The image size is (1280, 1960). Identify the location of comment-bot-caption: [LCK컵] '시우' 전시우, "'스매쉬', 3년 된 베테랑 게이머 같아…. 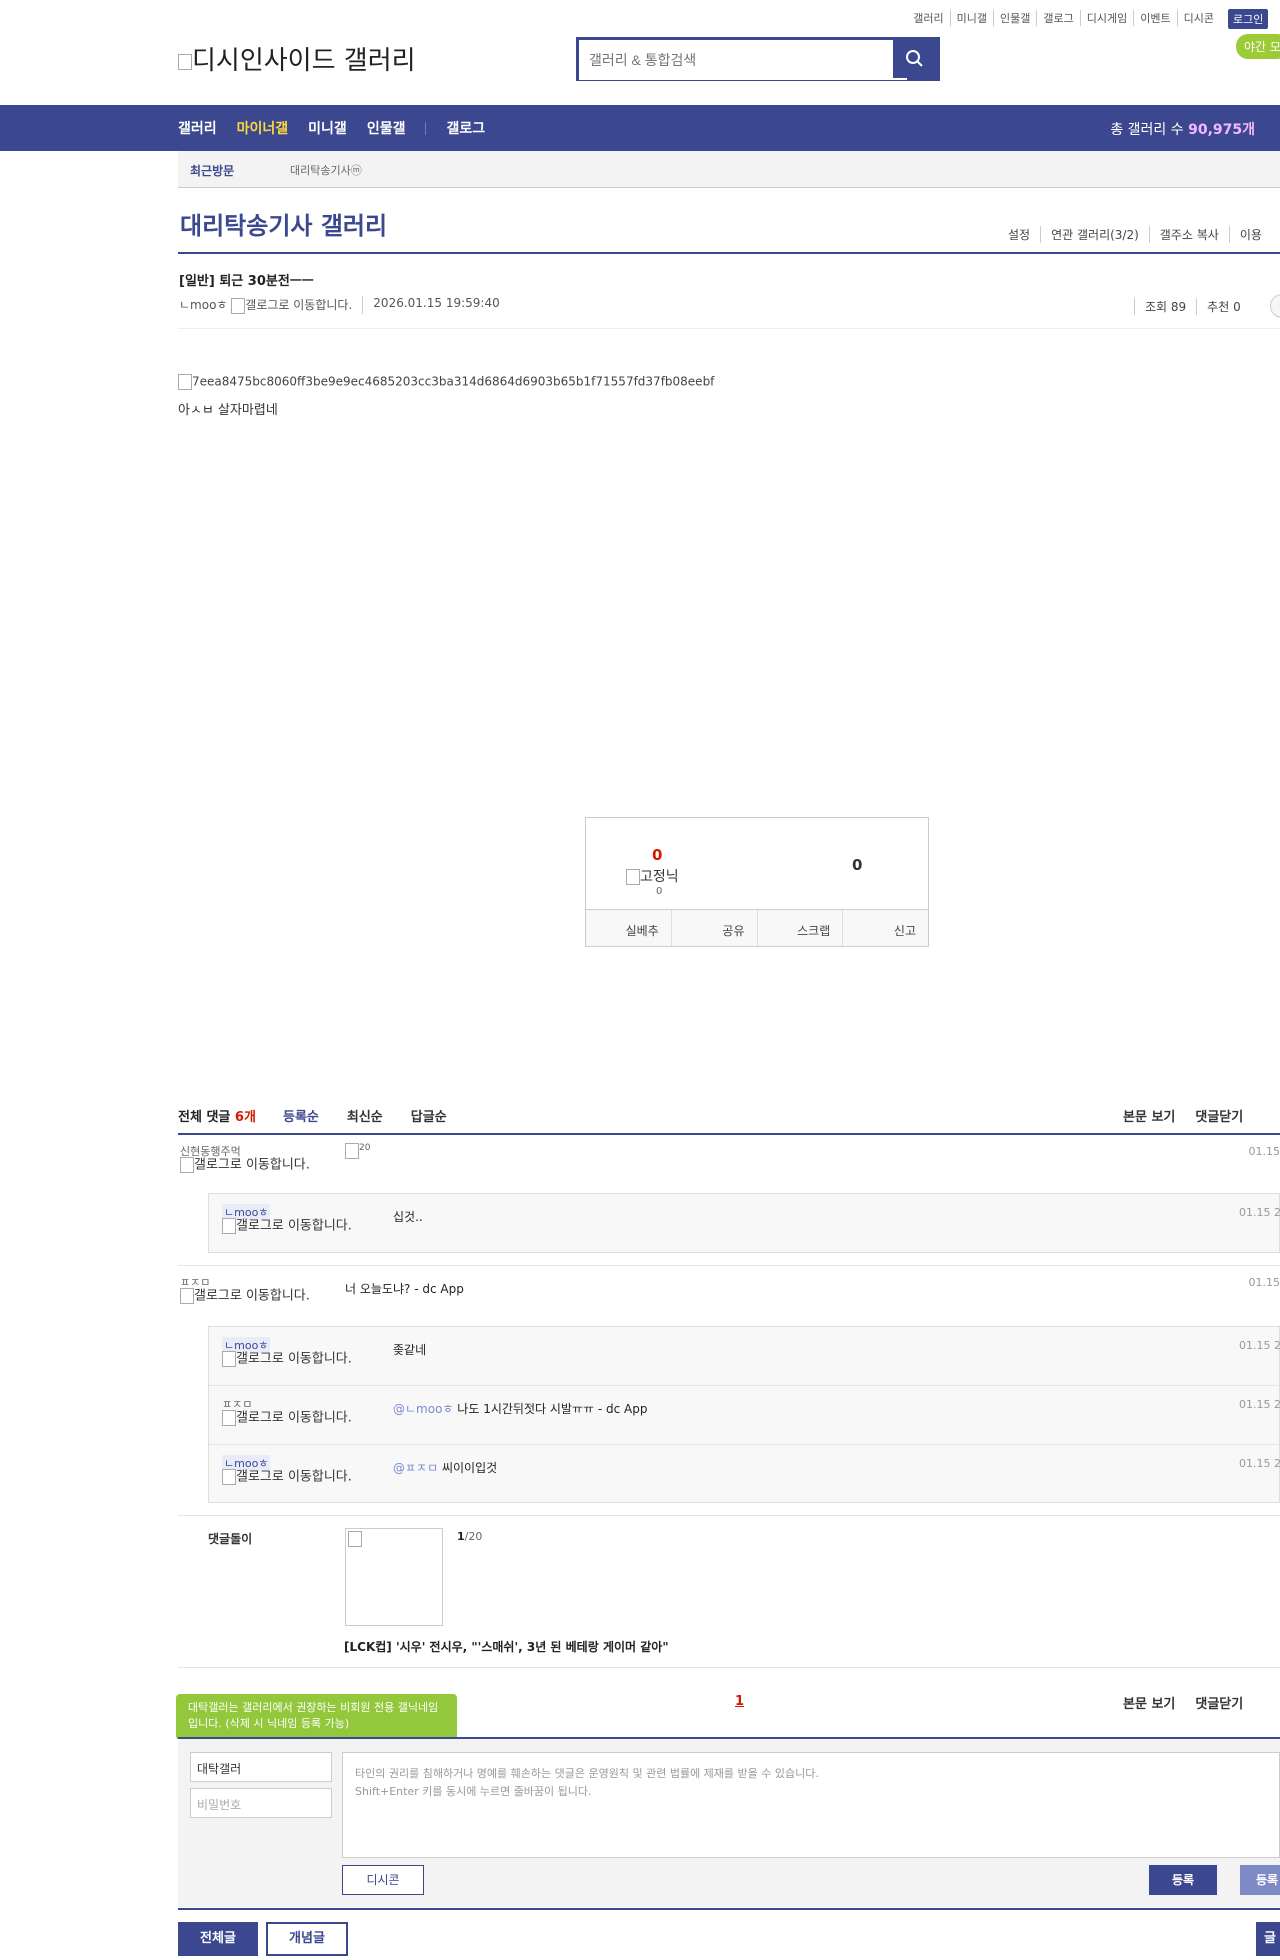
(506, 1646).